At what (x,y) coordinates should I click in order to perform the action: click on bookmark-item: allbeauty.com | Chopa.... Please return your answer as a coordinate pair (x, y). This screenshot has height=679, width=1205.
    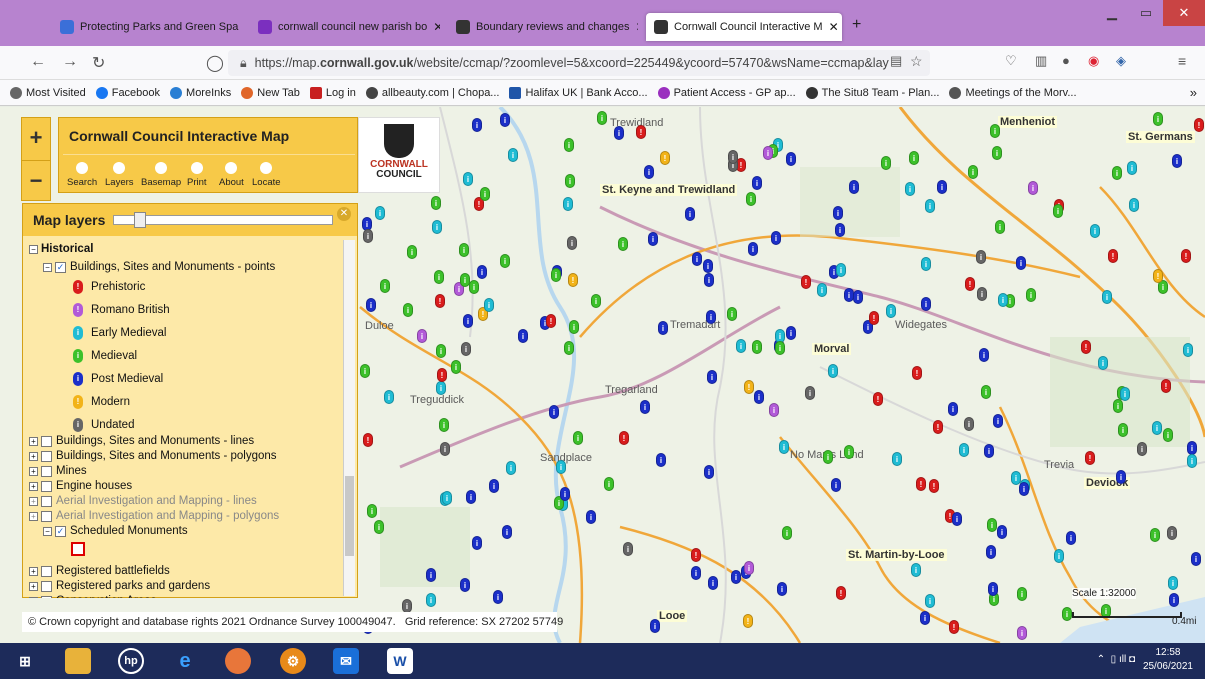
    Looking at the image, I should click on (432, 92).